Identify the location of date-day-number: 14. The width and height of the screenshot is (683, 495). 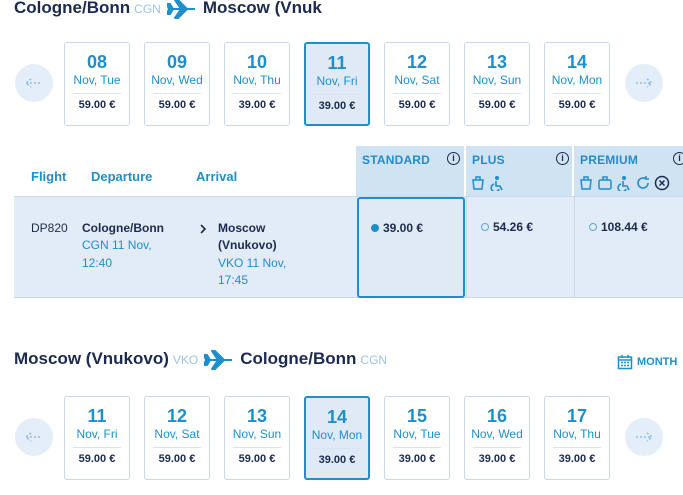
(337, 417).